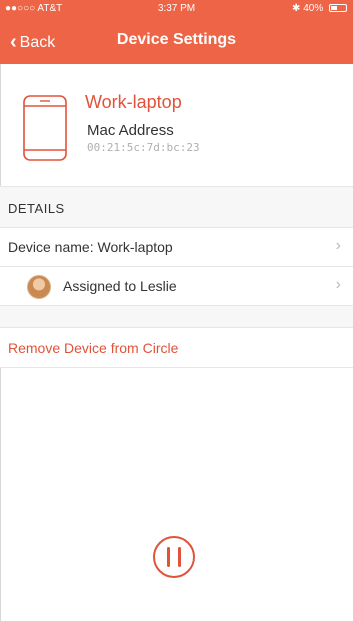 The image size is (353, 621). I want to click on battery-percent: 40%, so click(313, 8).